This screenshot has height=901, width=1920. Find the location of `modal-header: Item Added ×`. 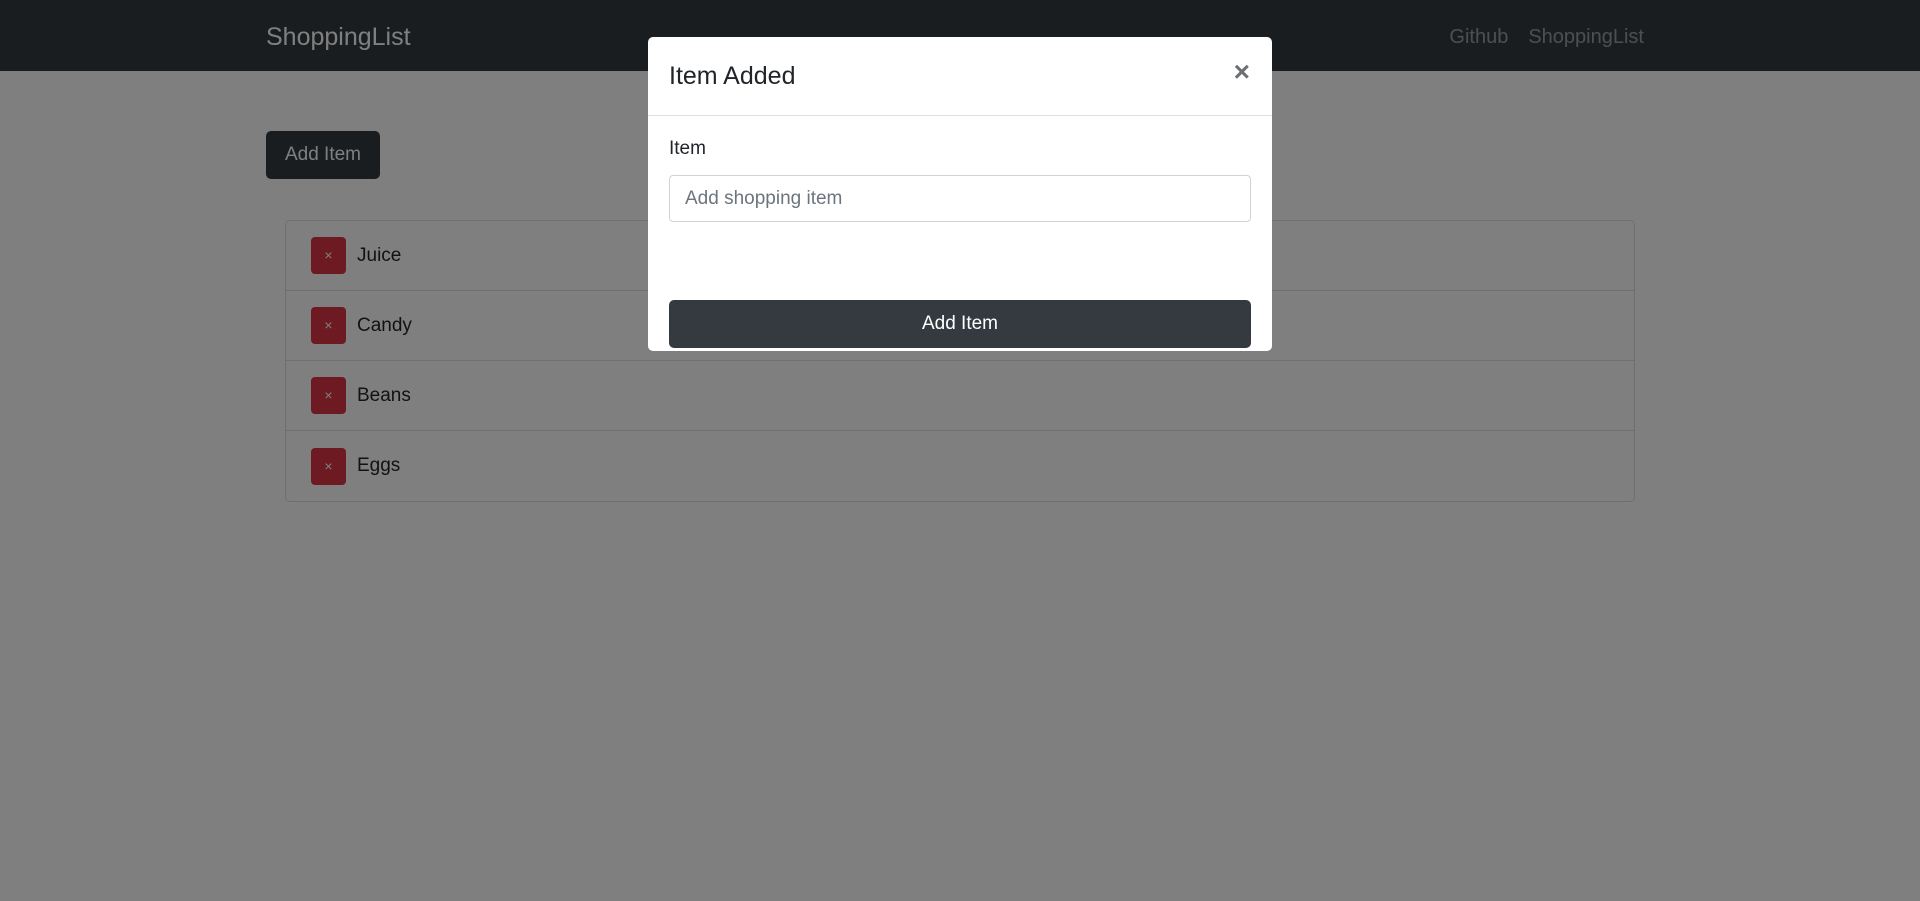

modal-header: Item Added × is located at coordinates (960, 76).